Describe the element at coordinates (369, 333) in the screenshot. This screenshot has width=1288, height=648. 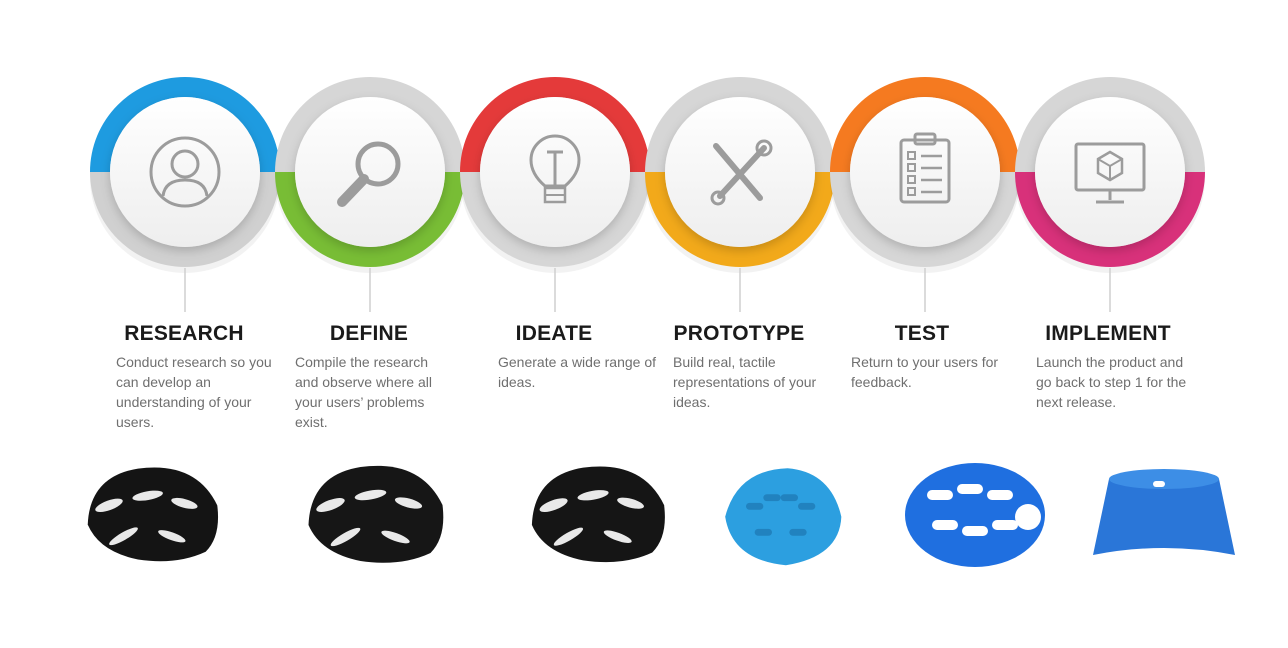
I see `step-title: DEFINE` at that location.